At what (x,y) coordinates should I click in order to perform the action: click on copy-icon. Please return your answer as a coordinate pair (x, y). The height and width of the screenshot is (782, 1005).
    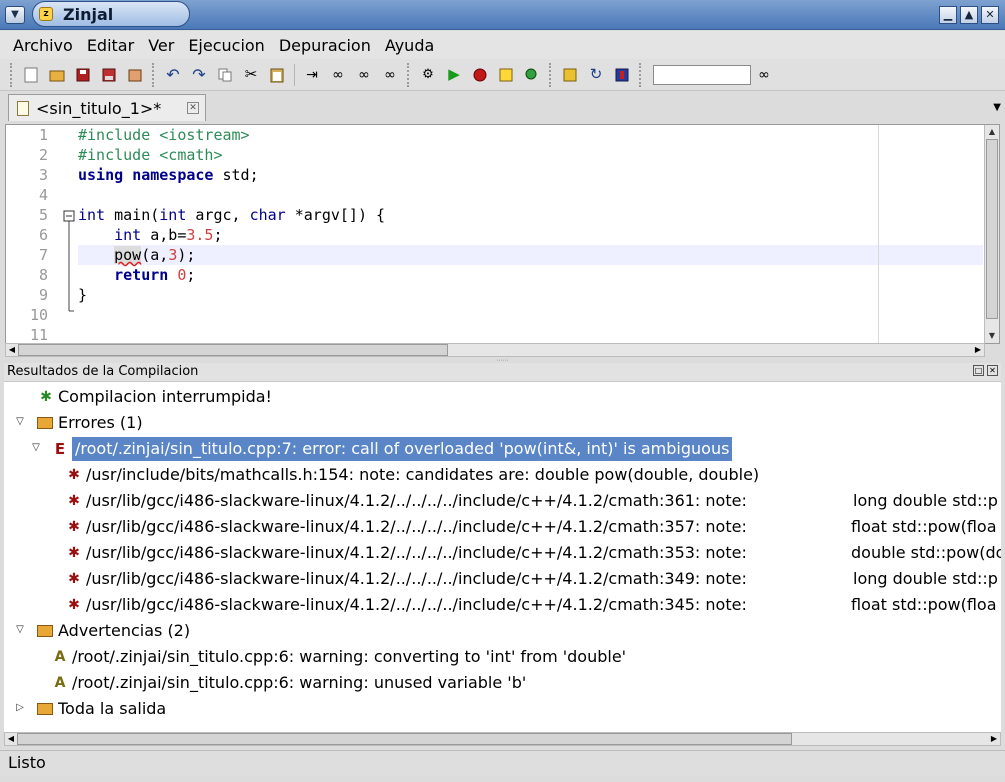
    Looking at the image, I should click on (225, 75).